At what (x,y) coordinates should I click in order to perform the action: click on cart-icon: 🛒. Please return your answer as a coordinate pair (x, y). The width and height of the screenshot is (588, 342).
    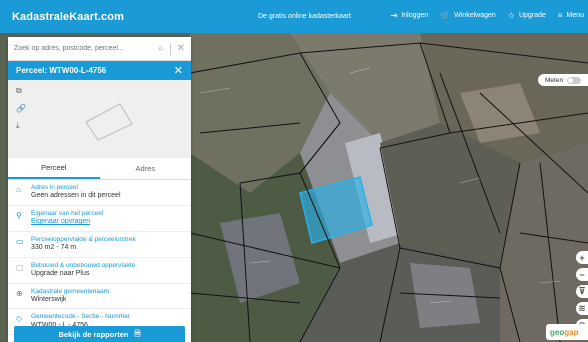
    Looking at the image, I should click on (445, 15).